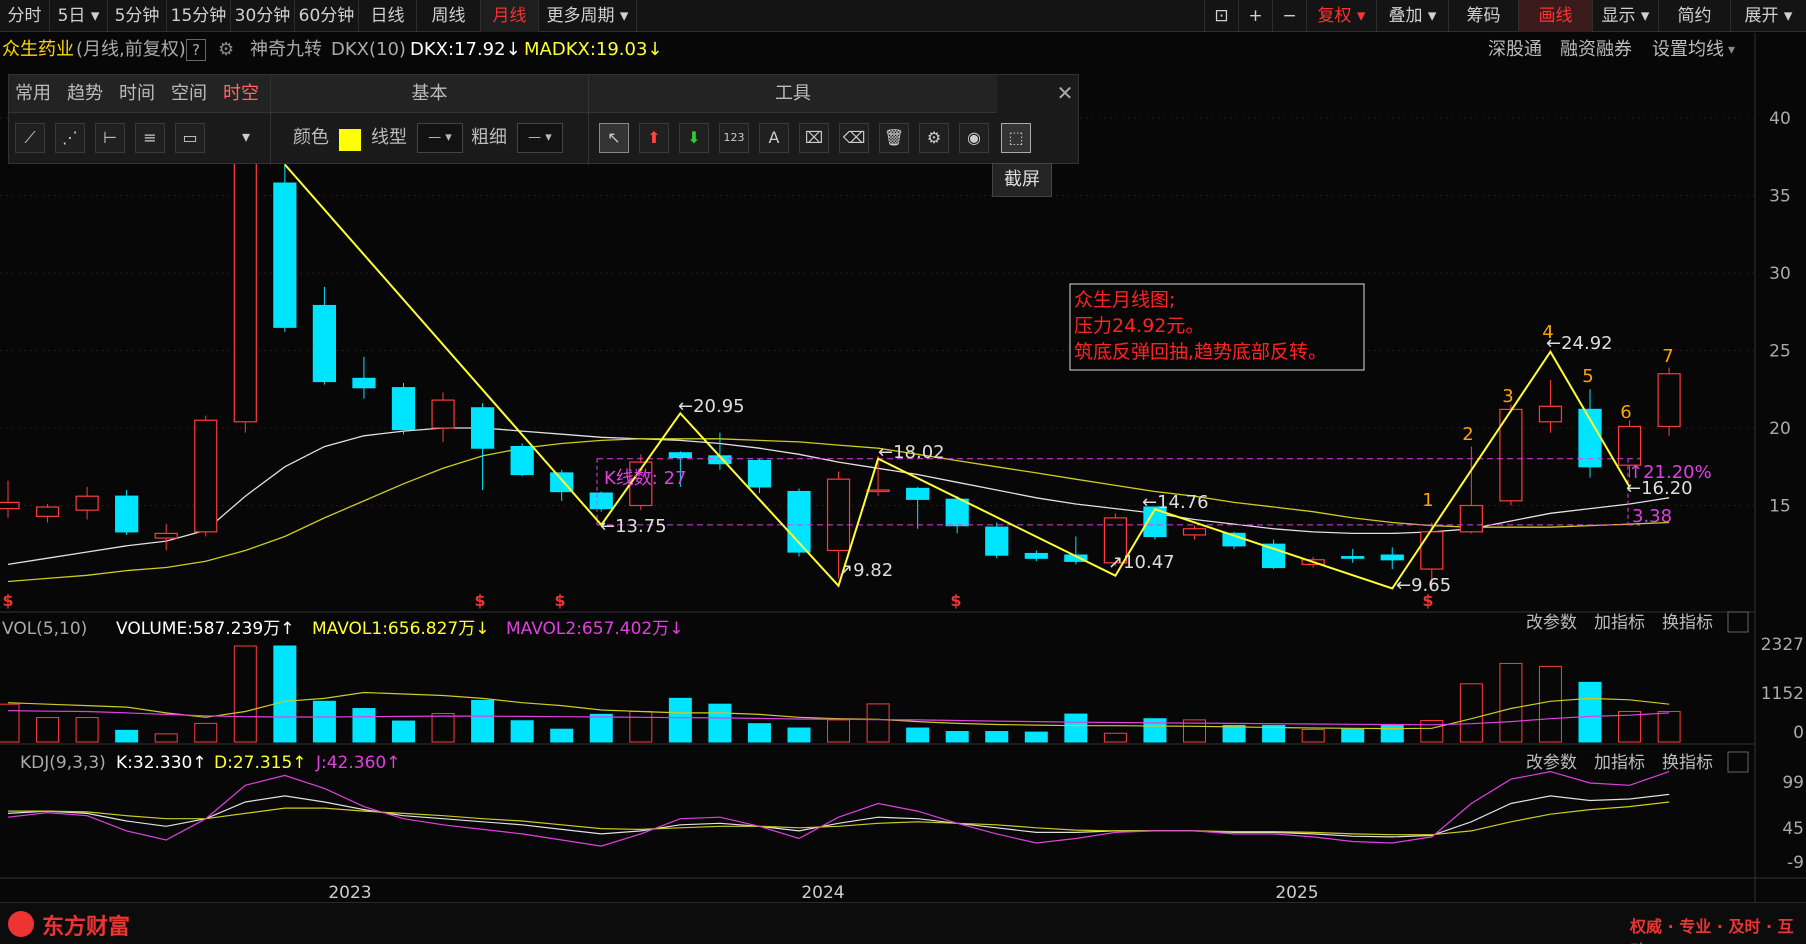 The image size is (1806, 944). I want to click on label-14-76: ←14.76, so click(1175, 502).